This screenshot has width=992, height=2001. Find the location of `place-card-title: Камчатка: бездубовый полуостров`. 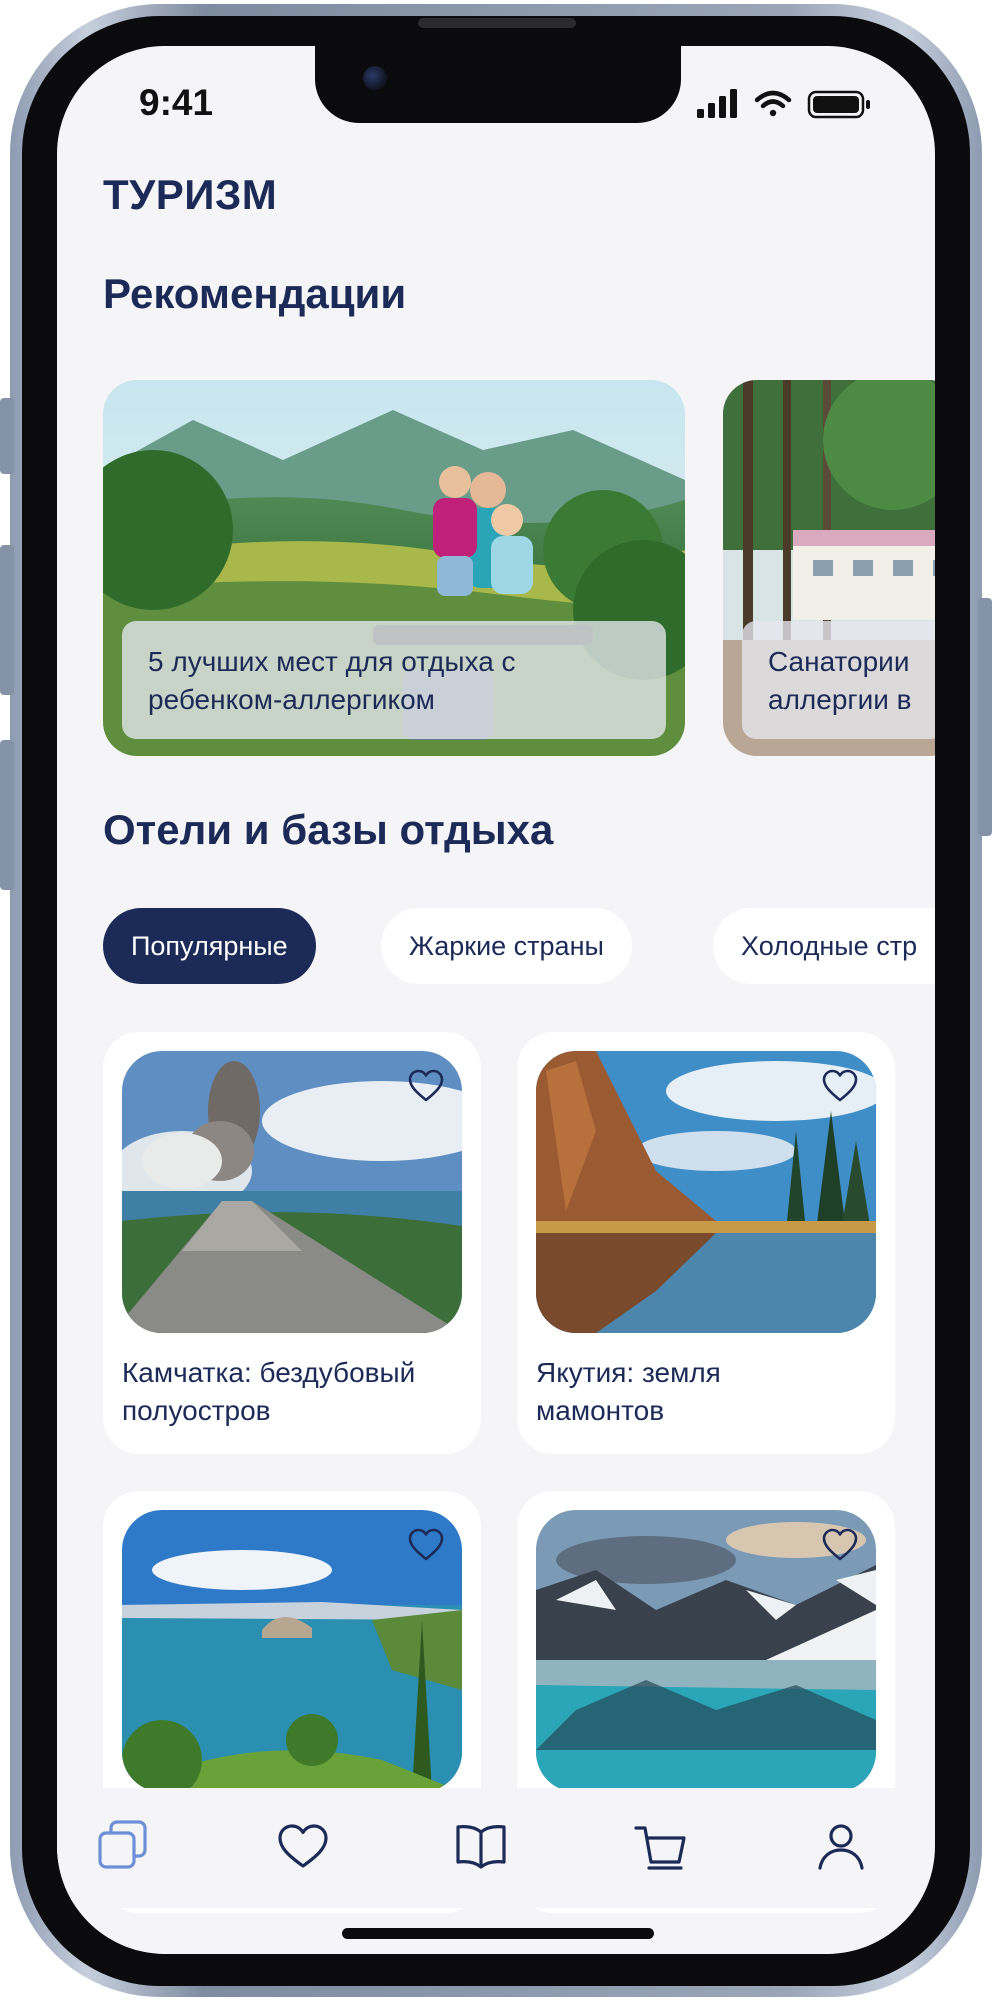

place-card-title: Камчатка: бездубовый полуостров is located at coordinates (269, 1391).